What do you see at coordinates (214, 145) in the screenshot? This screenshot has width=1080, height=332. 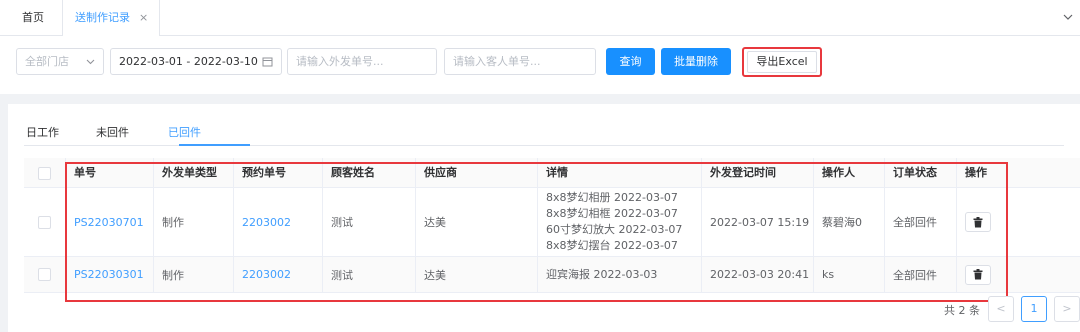 I see `active-tab-indicator` at bounding box center [214, 145].